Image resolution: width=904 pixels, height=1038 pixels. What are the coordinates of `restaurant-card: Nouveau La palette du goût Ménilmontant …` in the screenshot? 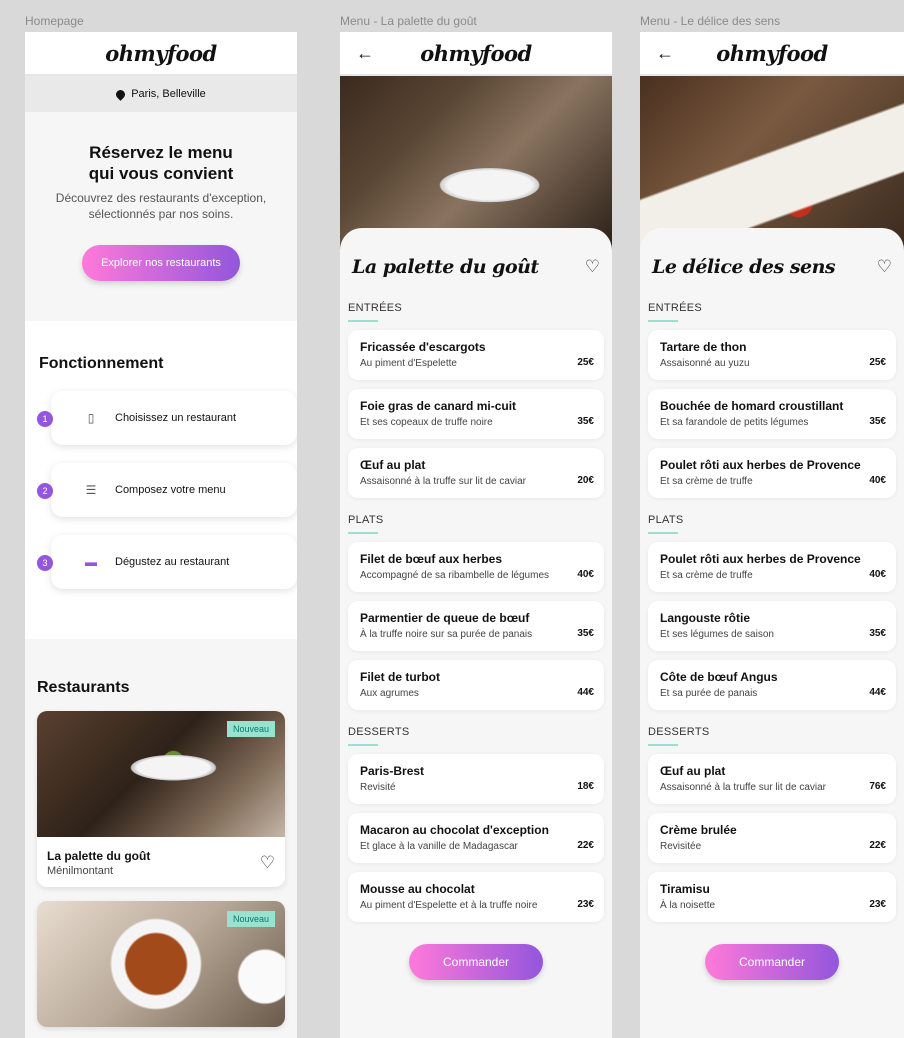 It's located at (161, 799).